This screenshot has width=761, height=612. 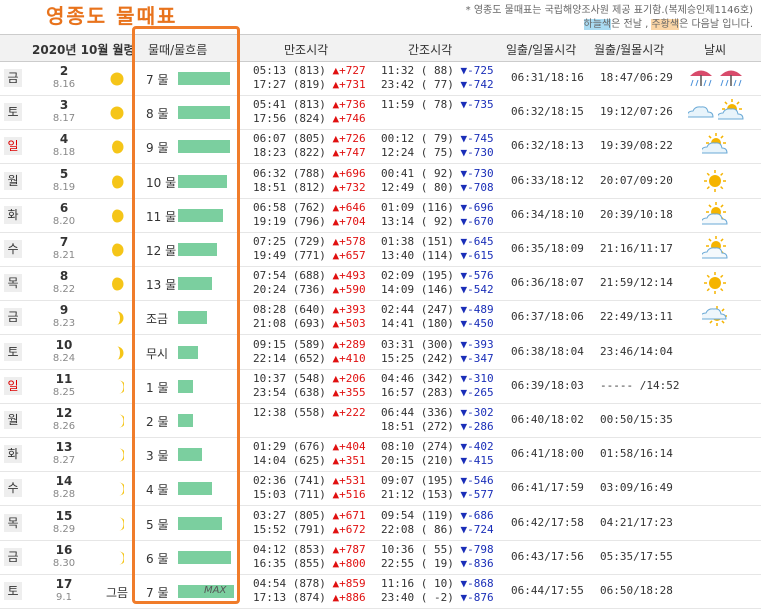 What do you see at coordinates (64, 447) in the screenshot?
I see `solar-day: 13` at bounding box center [64, 447].